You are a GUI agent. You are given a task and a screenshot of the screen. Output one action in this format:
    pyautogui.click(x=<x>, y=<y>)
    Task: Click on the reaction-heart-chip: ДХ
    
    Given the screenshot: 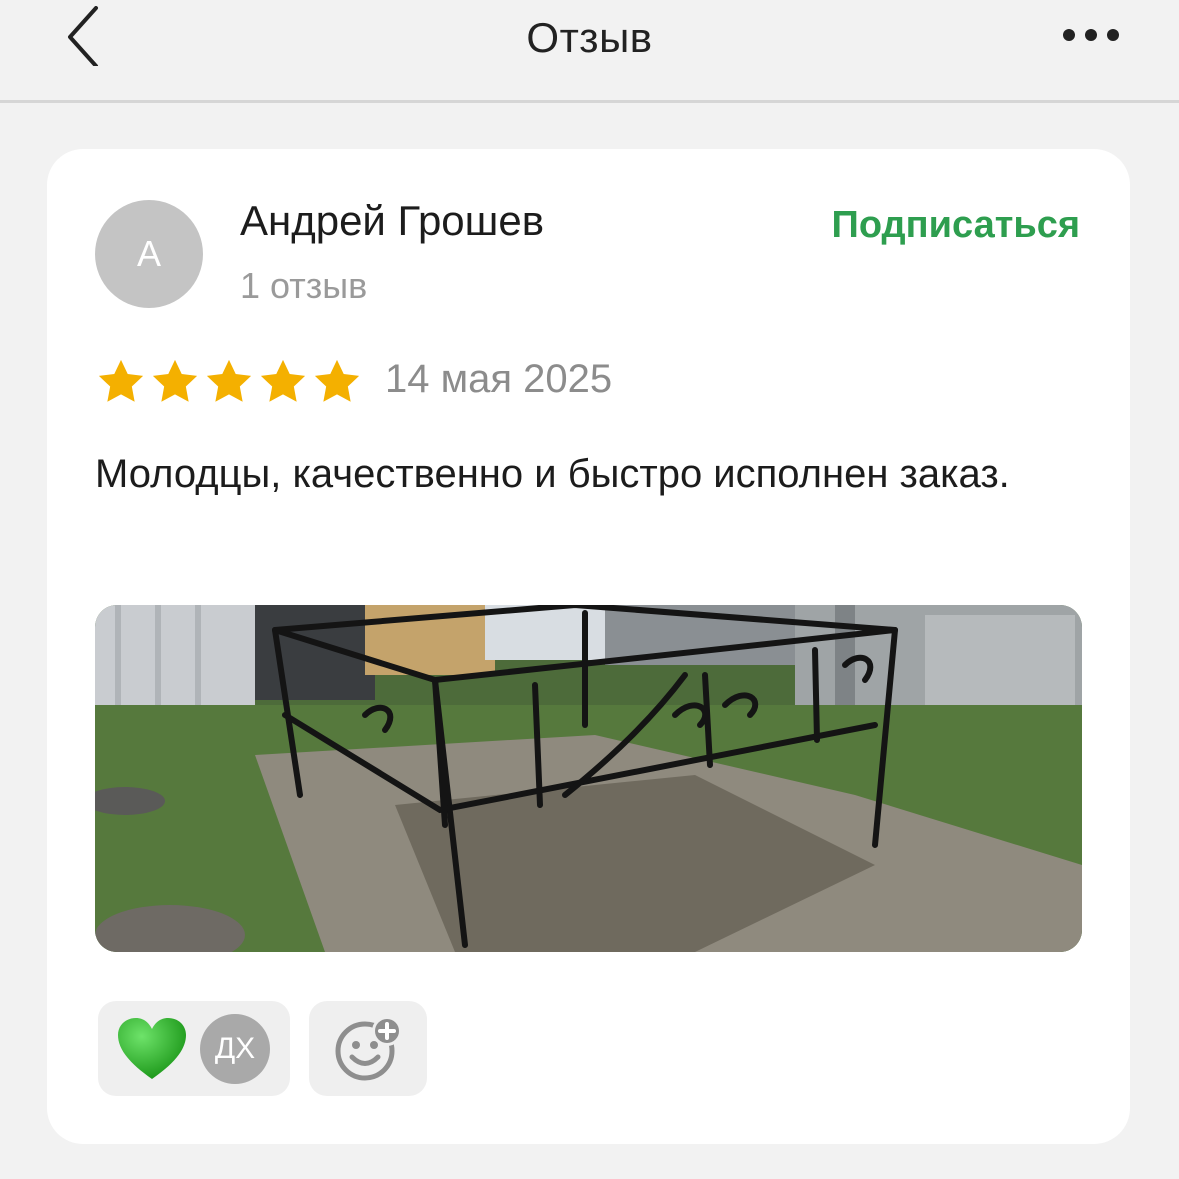 What is the action you would take?
    pyautogui.click(x=194, y=1048)
    